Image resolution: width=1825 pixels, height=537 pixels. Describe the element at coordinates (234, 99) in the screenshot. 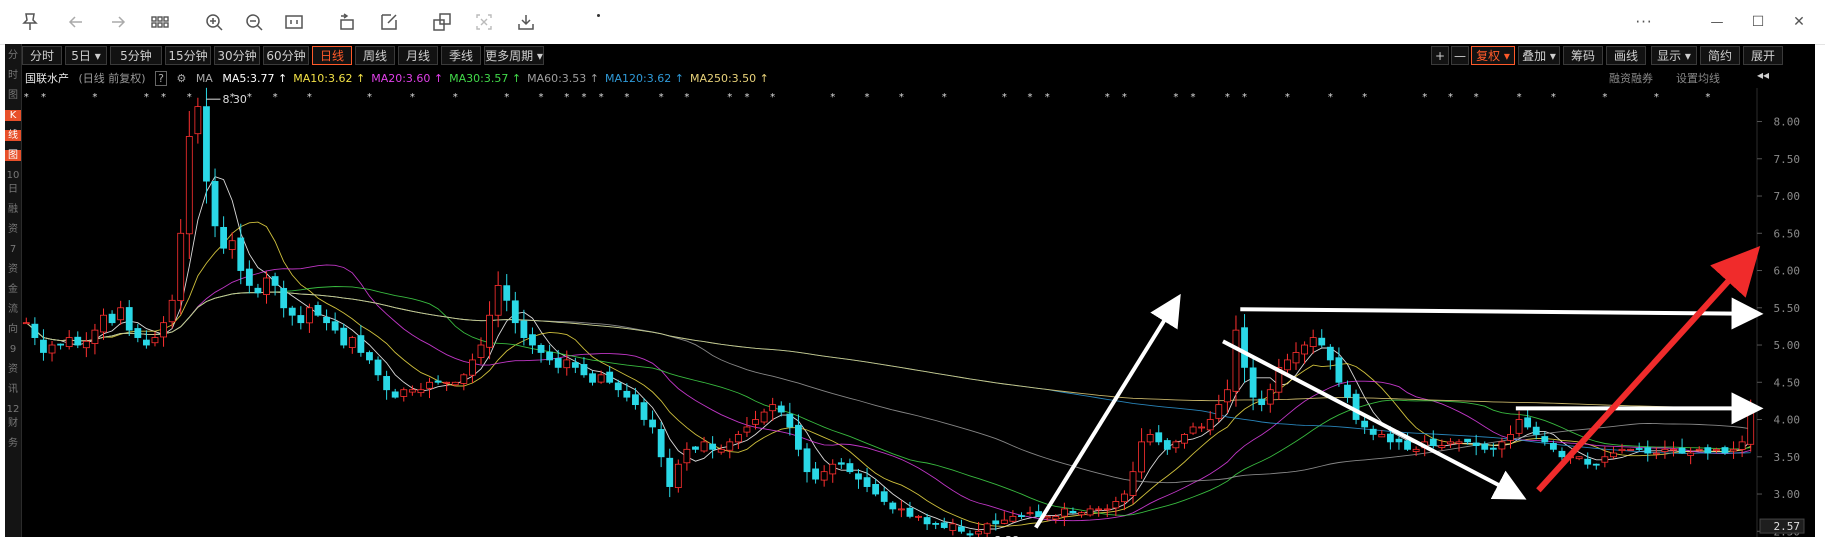

I see `high-annotation: 8.30` at that location.